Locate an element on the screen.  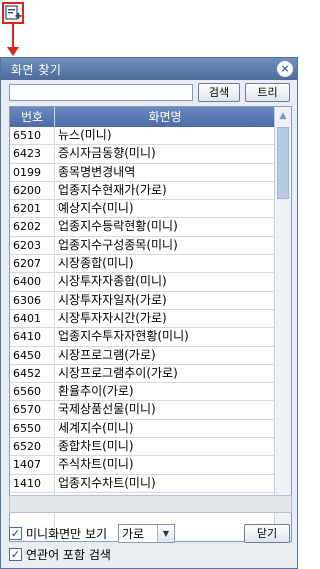
view-mode-select: 가로 ▼ is located at coordinates (146, 533).